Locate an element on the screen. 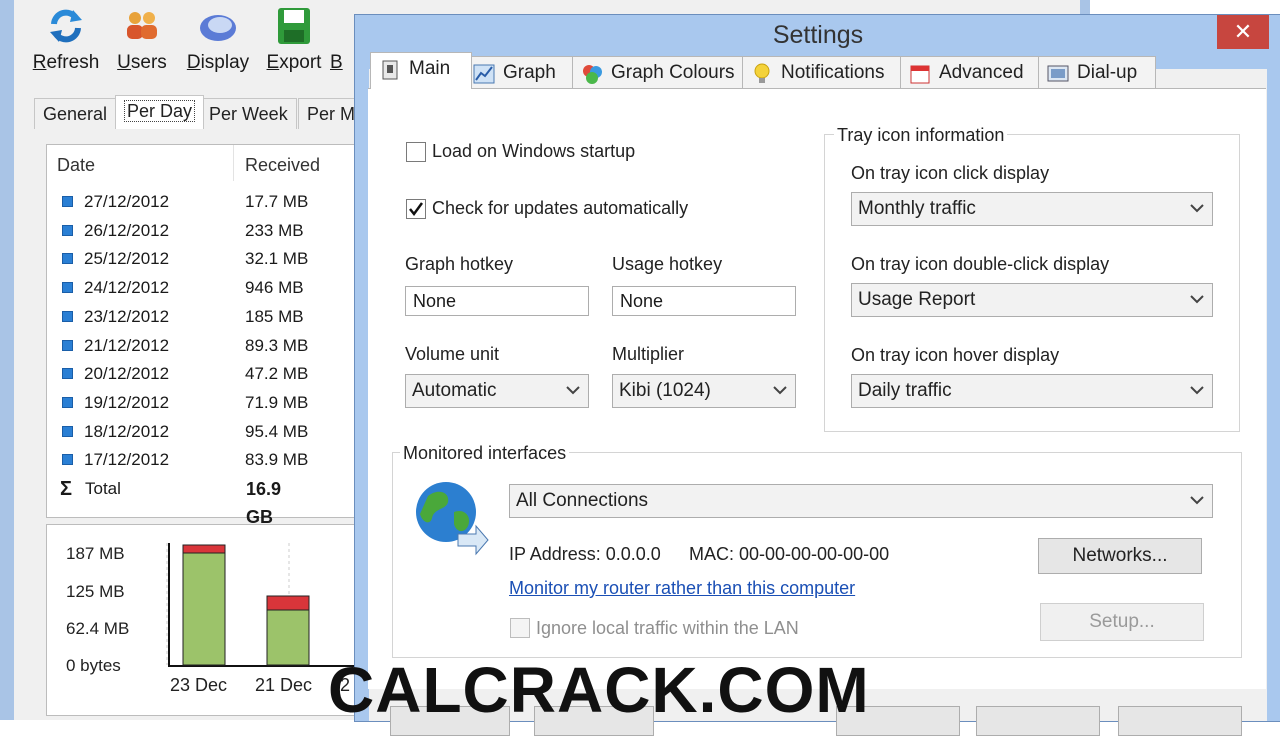 Image resolution: width=1280 pixels, height=736 pixels. x-axis-label: 21 Dec is located at coordinates (284, 685).